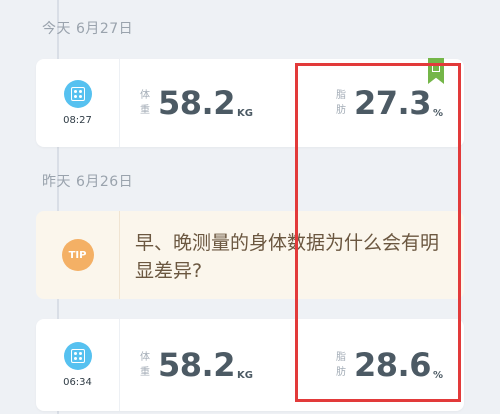 Image resolution: width=500 pixels, height=414 pixels. What do you see at coordinates (77, 120) in the screenshot?
I see `measurement-time: 08:27` at bounding box center [77, 120].